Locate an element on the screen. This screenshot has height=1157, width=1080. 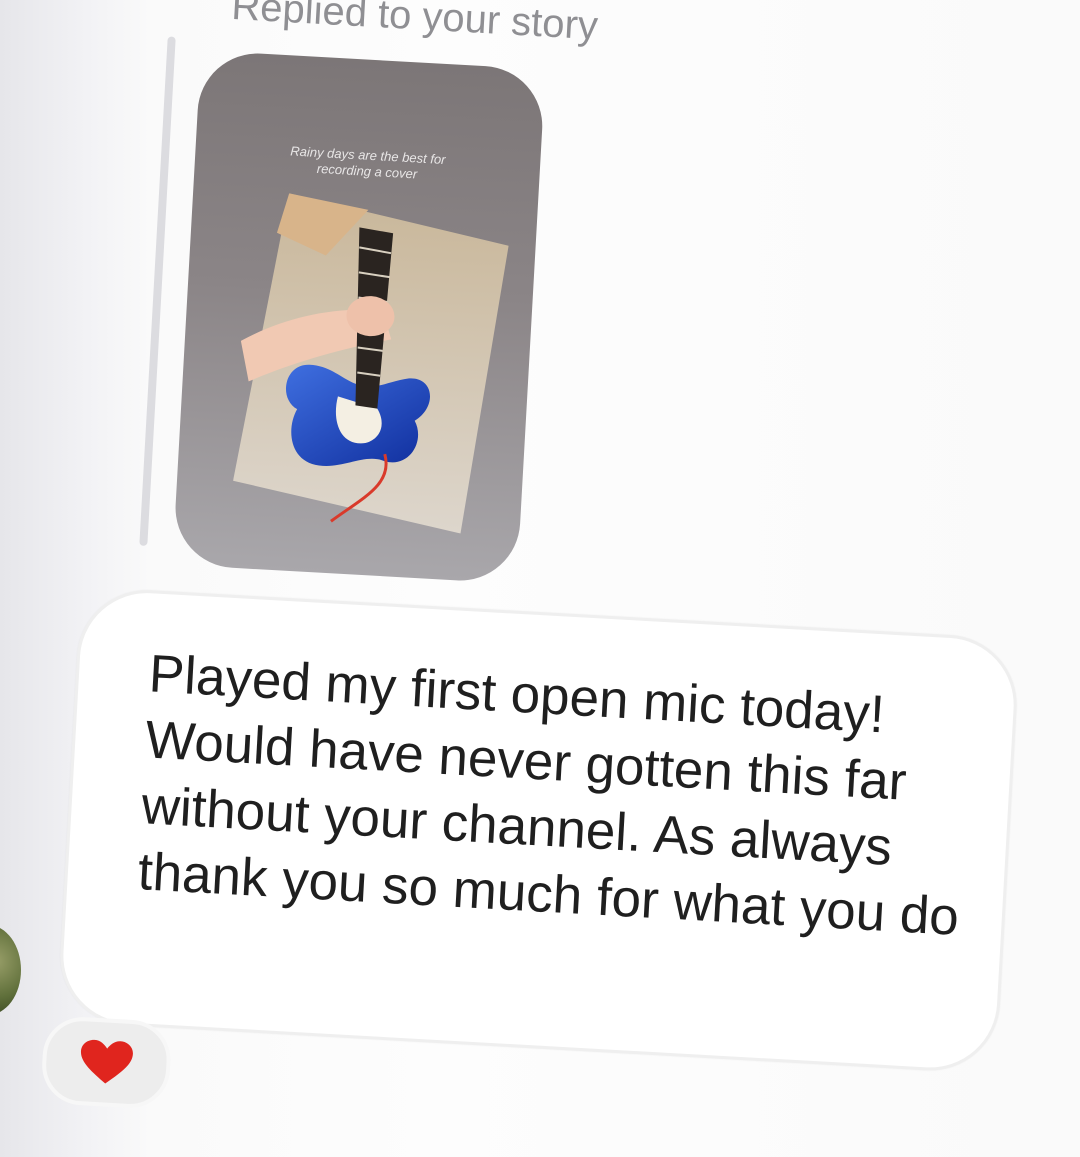
reaction-badge is located at coordinates (106, 1063).